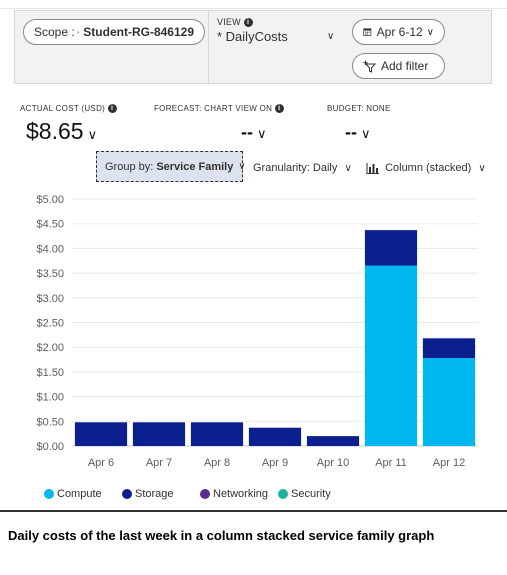  I want to click on y-tick-label: $4.50, so click(50, 225).